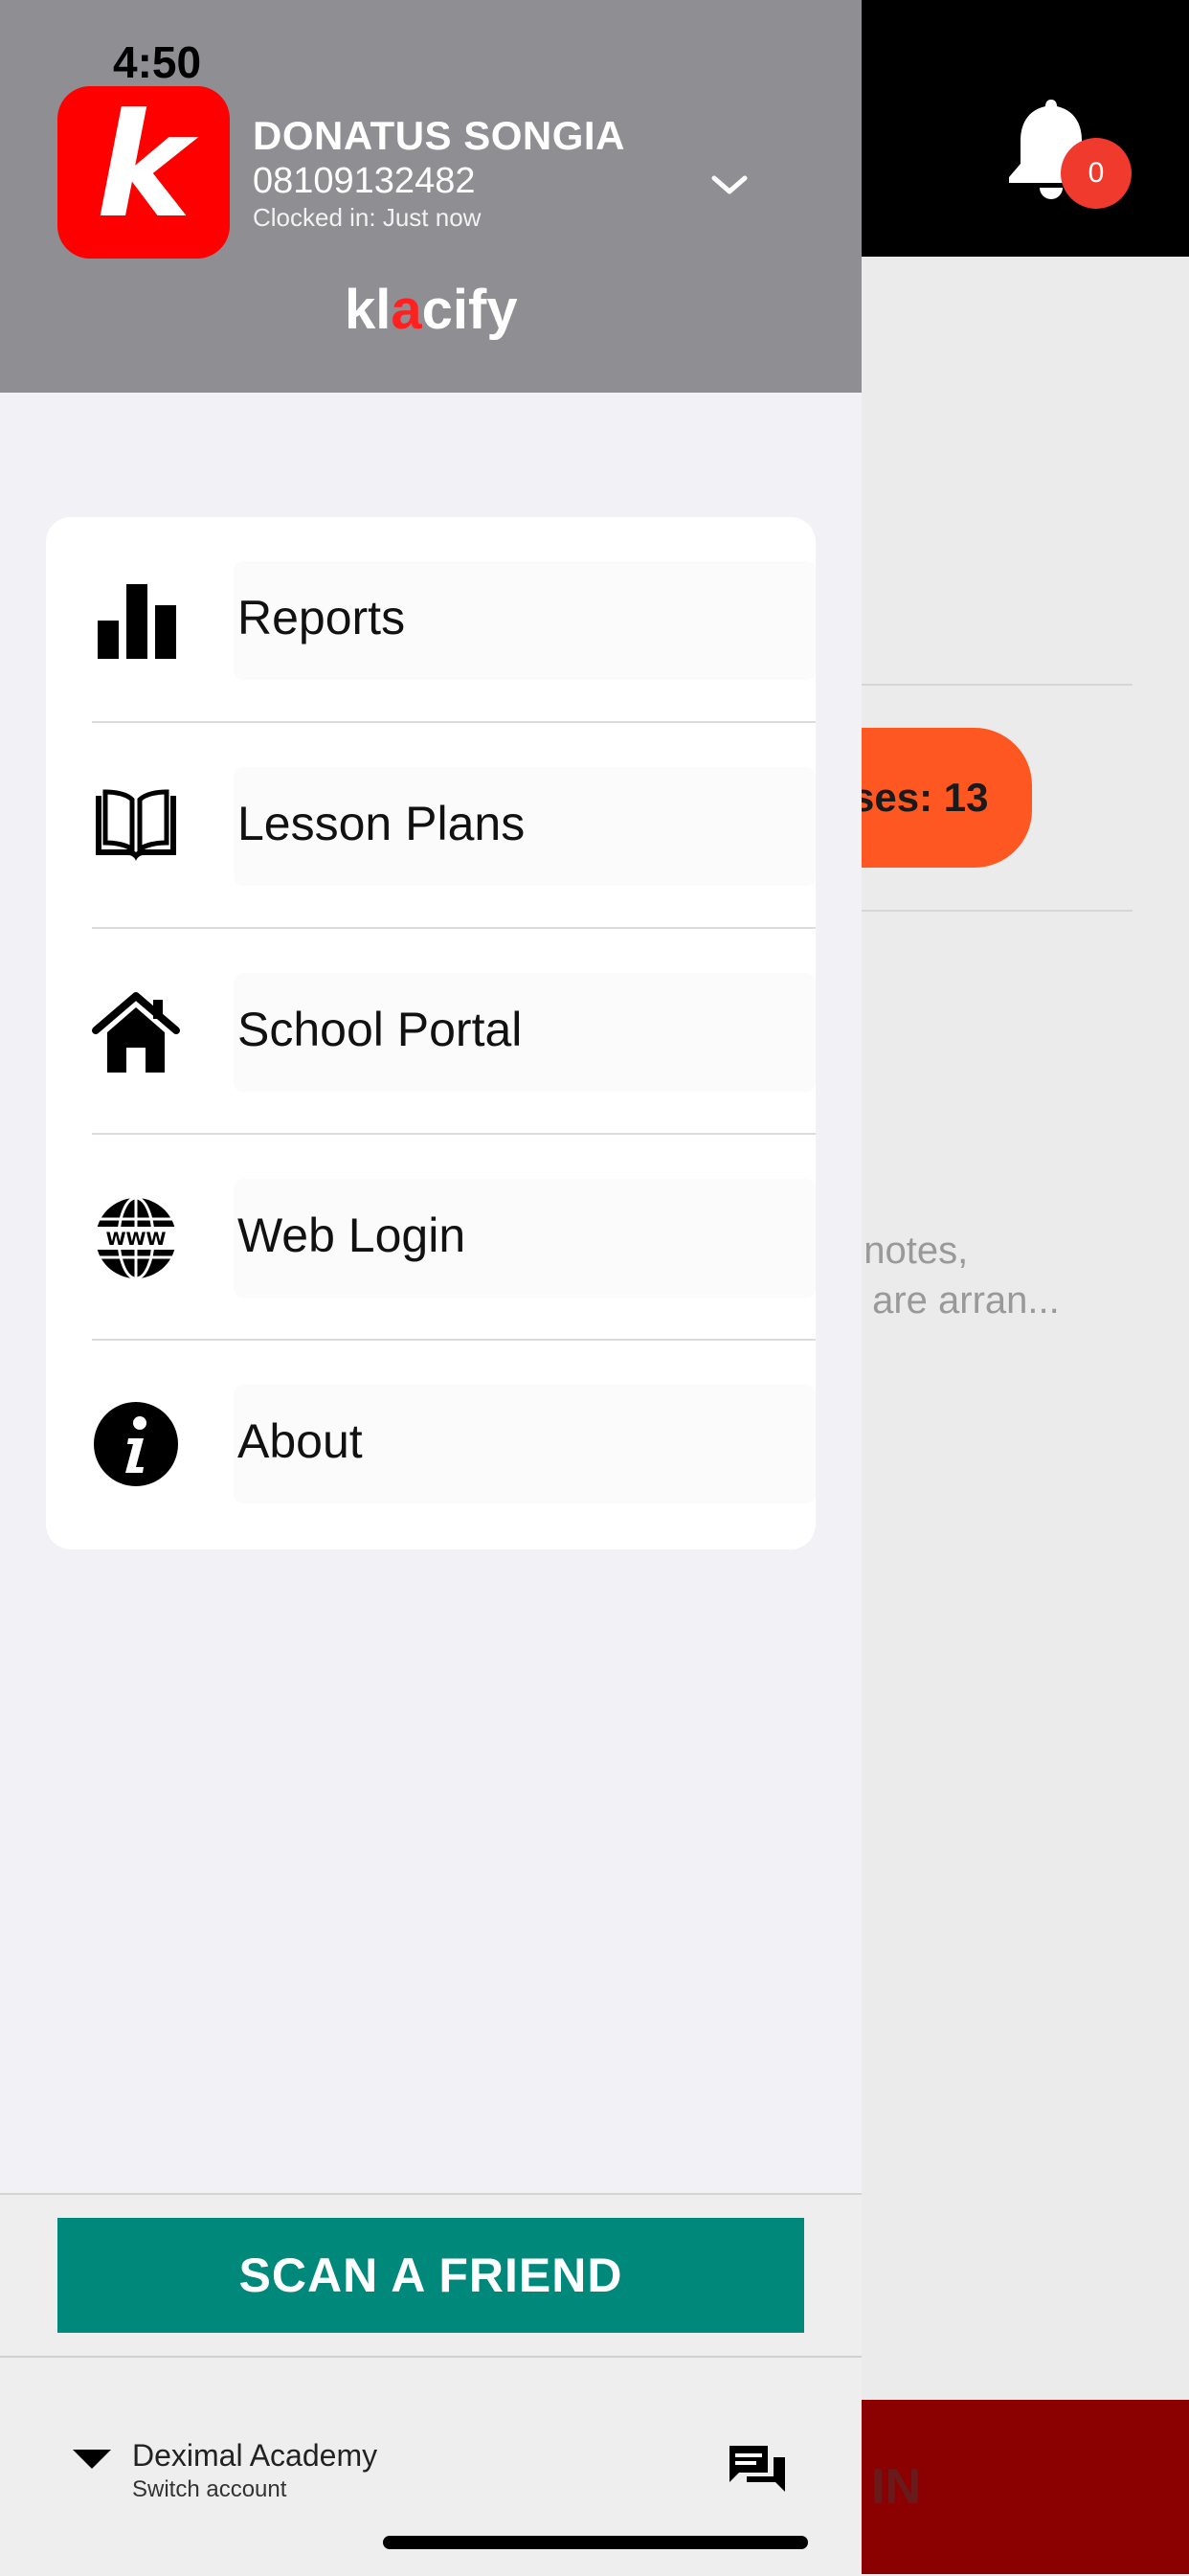 The image size is (1189, 2576). I want to click on brand-accent: a, so click(406, 310).